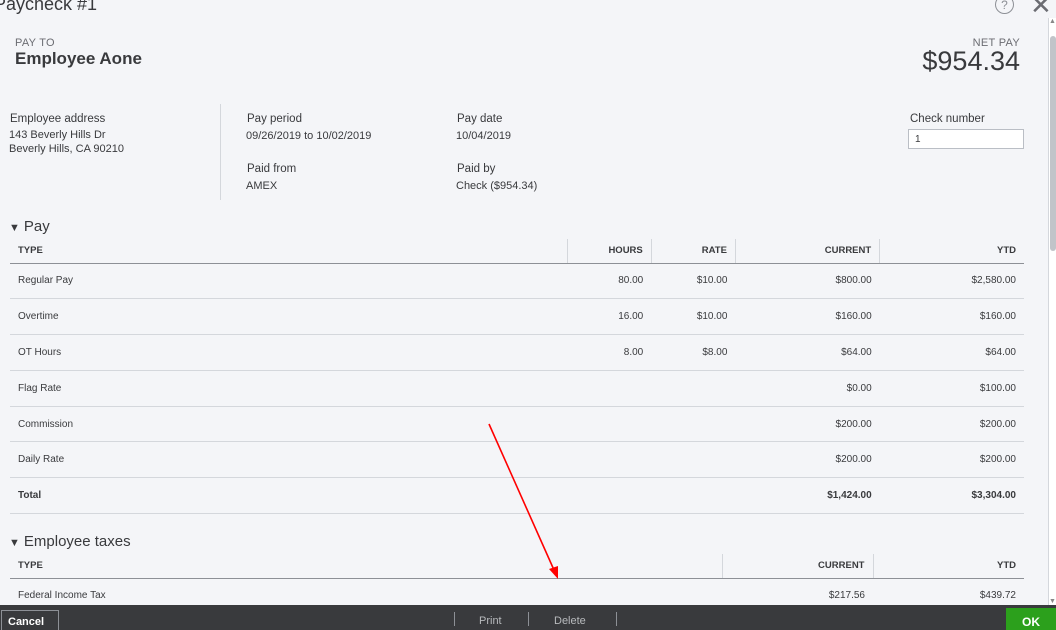 The height and width of the screenshot is (630, 1056). Describe the element at coordinates (807, 281) in the screenshot. I see `pay-cell-current: $800.00` at that location.